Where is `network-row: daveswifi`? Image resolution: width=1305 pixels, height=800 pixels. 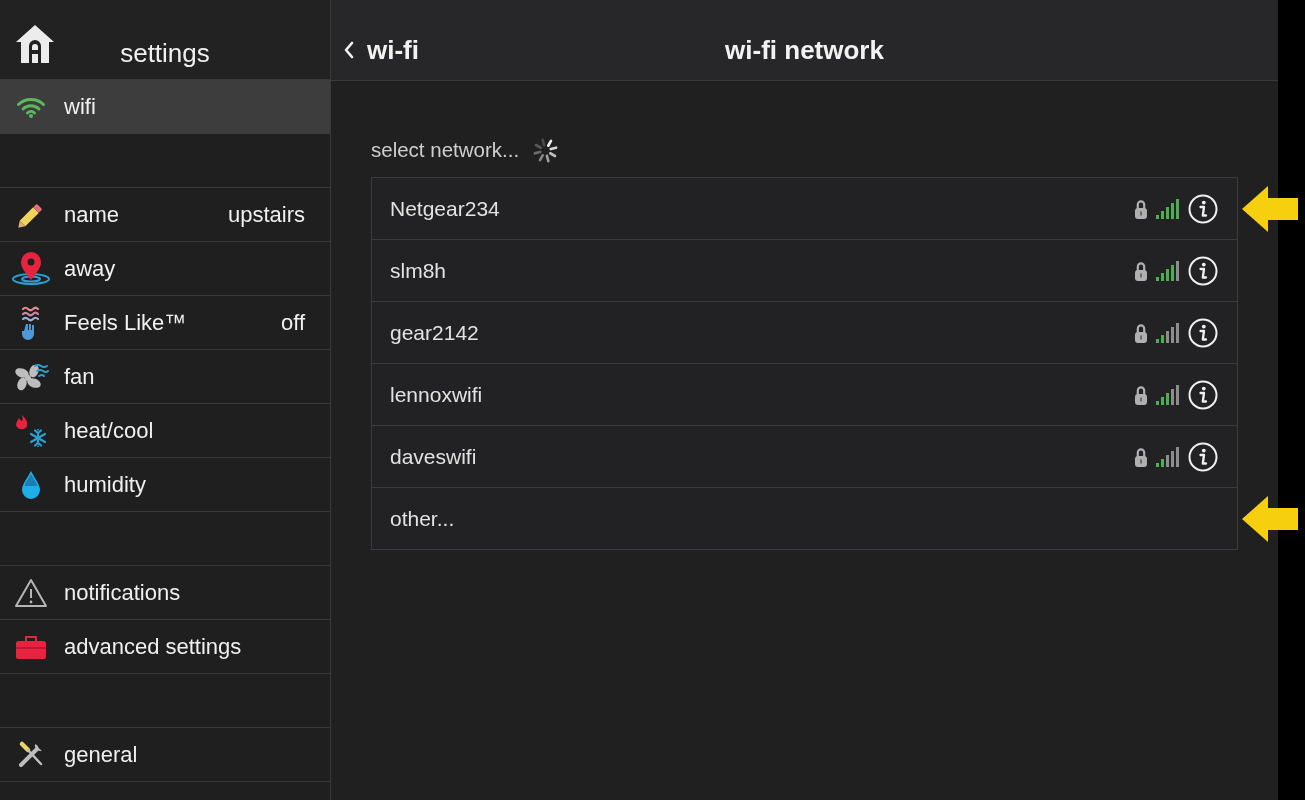
network-row: daveswifi is located at coordinates (804, 457).